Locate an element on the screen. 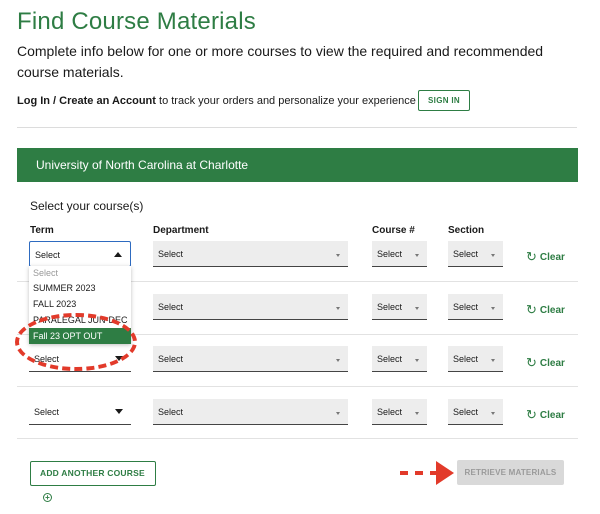 This screenshot has height=514, width=600. department-column-header: Department is located at coordinates (181, 230).